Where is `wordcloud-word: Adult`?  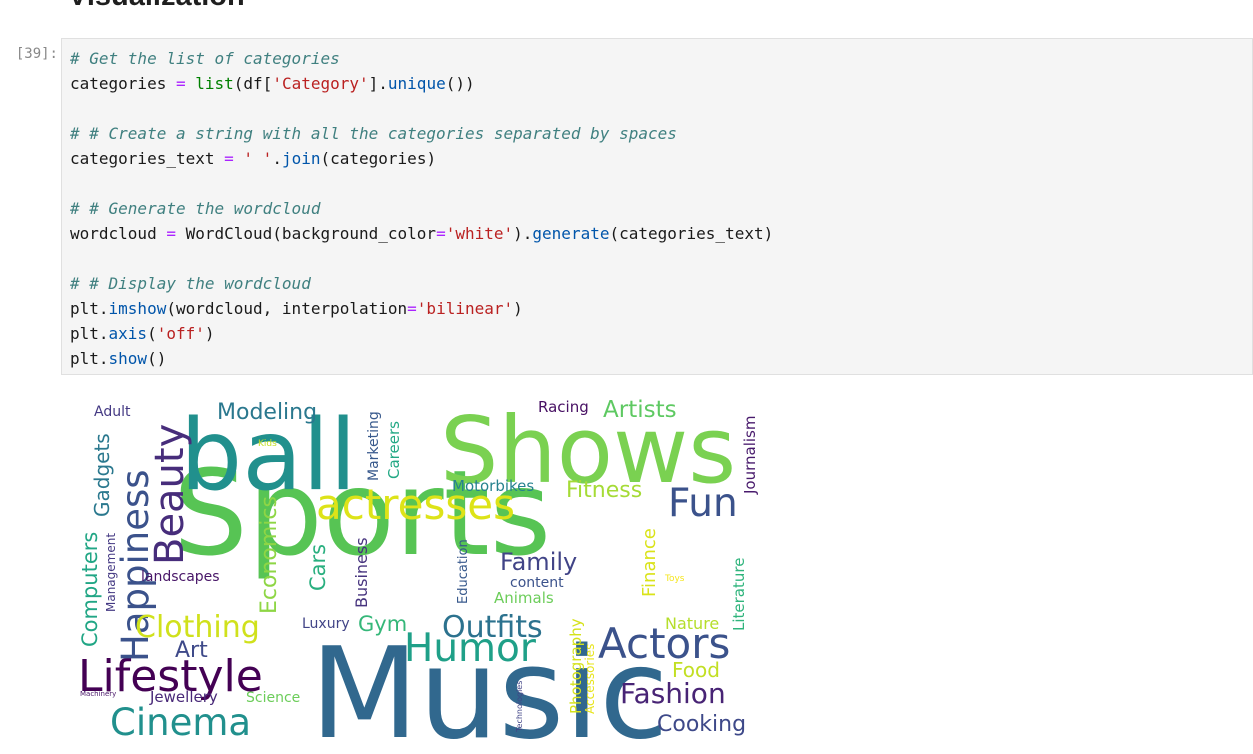
wordcloud-word: Adult is located at coordinates (112, 412).